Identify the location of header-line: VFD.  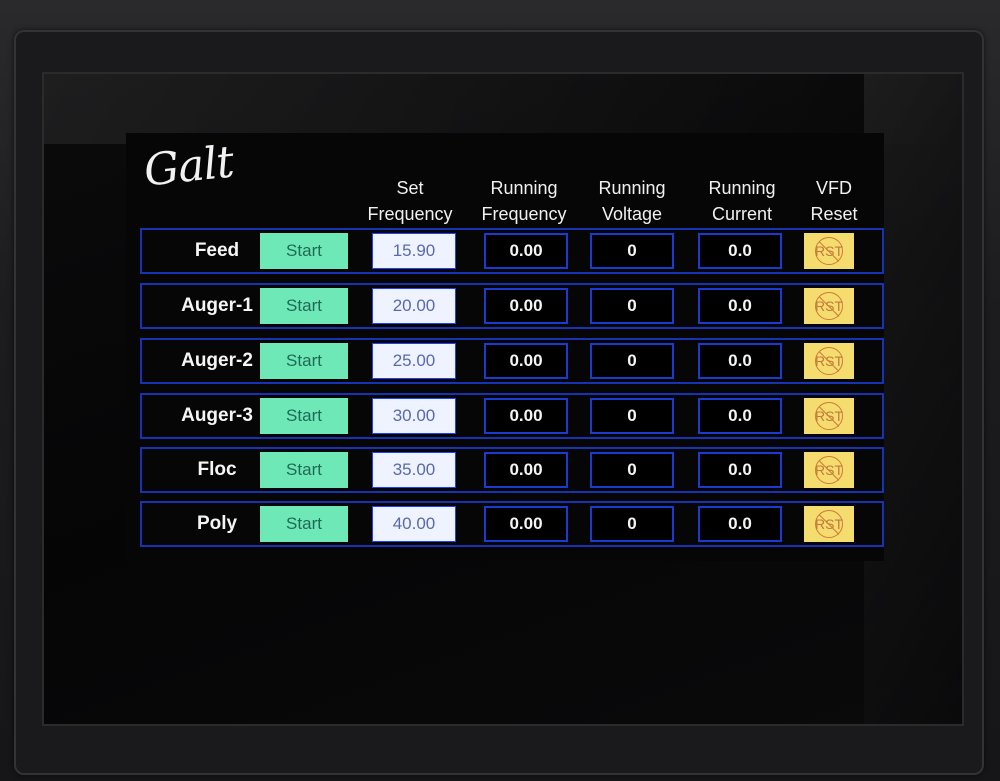
(834, 188).